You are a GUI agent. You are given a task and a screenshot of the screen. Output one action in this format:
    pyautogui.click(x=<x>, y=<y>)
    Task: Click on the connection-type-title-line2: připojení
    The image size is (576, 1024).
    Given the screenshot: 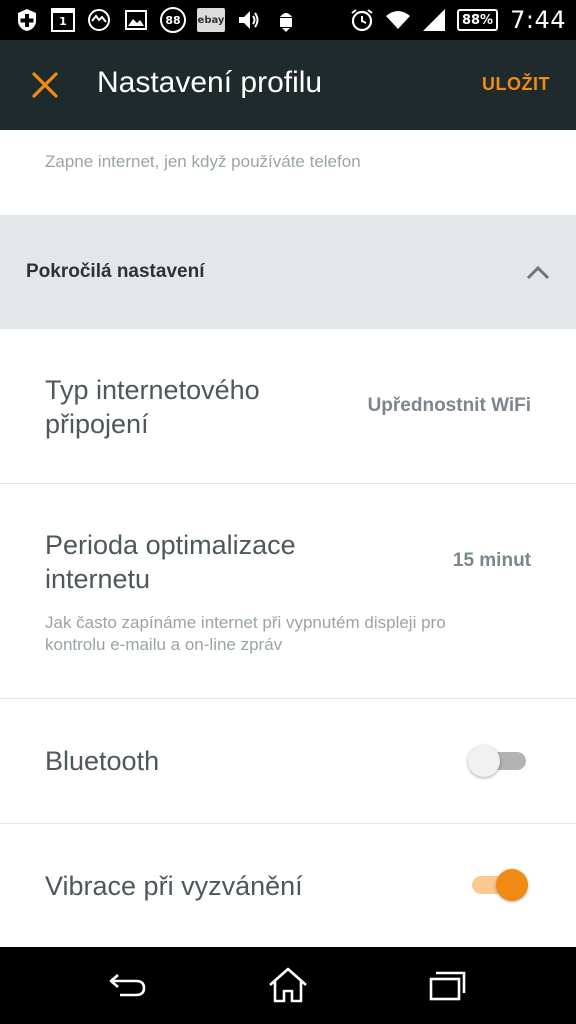 What is the action you would take?
    pyautogui.click(x=97, y=424)
    